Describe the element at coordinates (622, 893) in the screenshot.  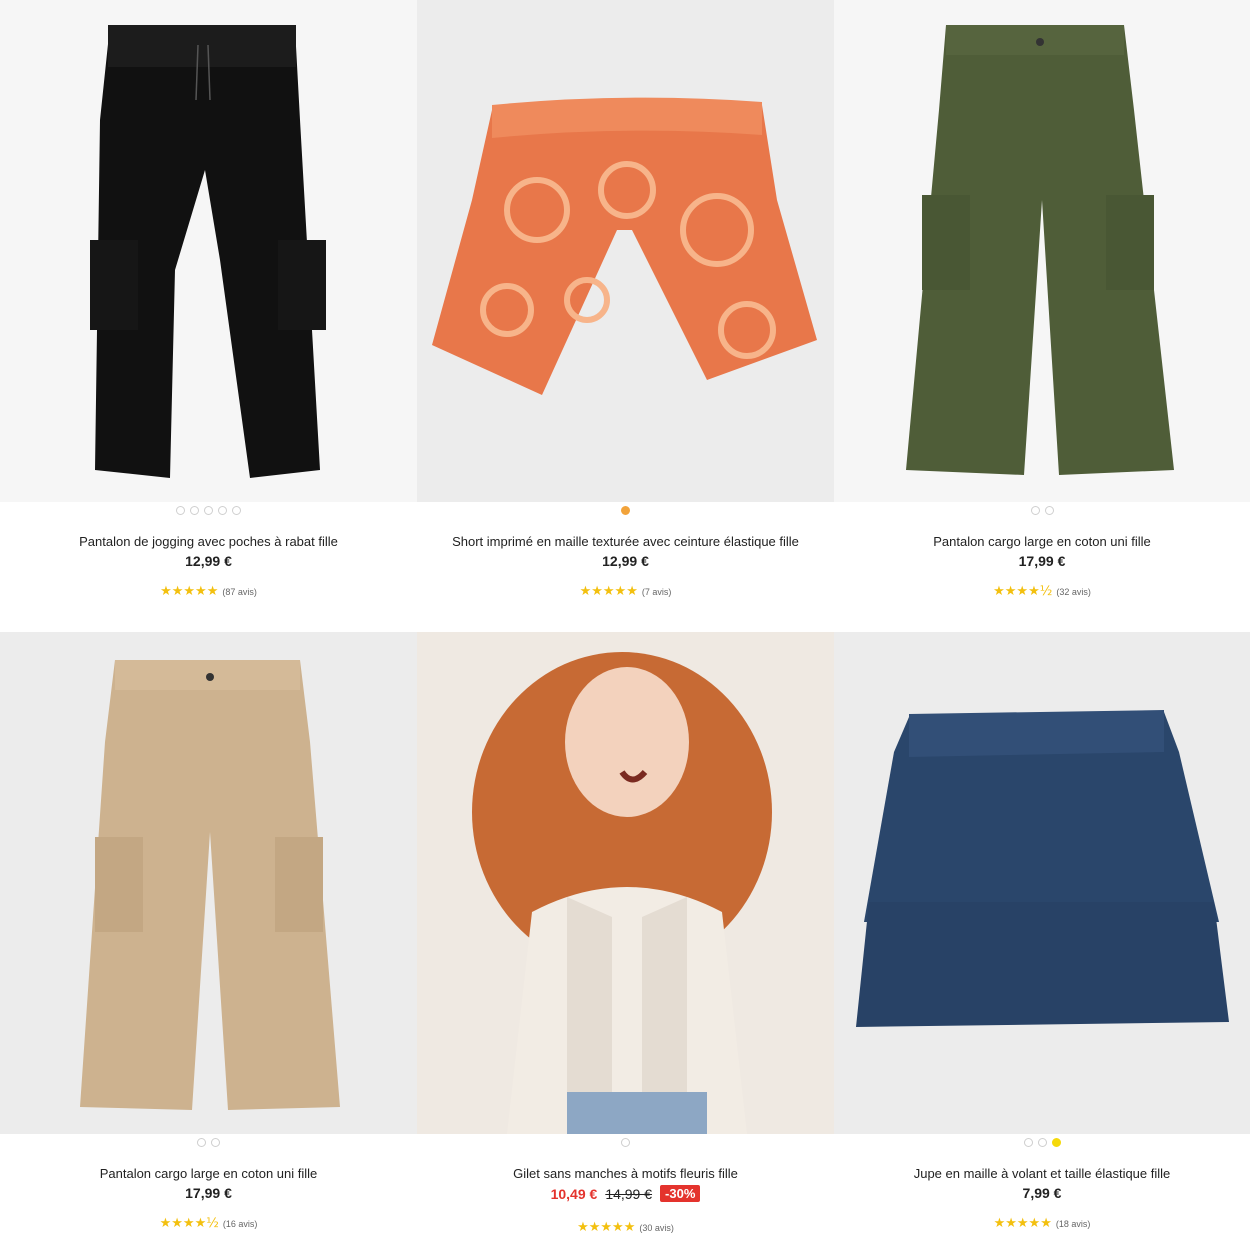
I see `girl-floral-vest-illustration` at that location.